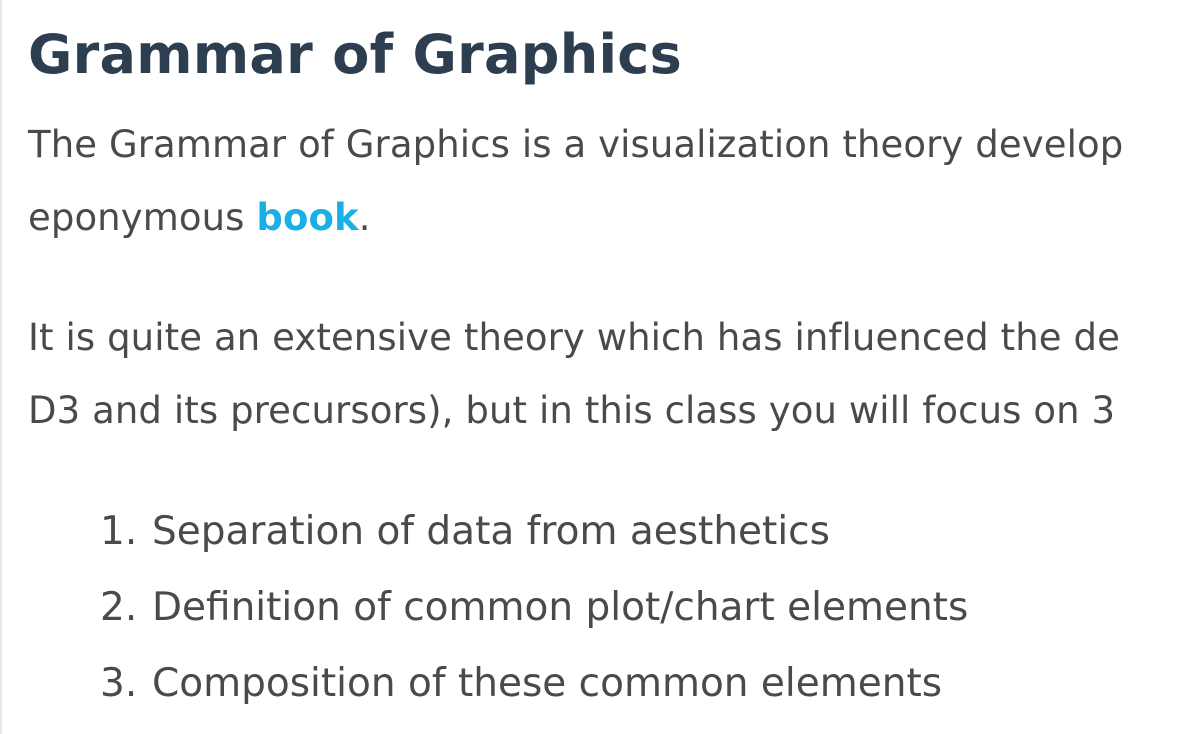 The width and height of the screenshot is (1198, 734). I want to click on list-item: 1. Separation of data from aesthetics, so click(534, 532).